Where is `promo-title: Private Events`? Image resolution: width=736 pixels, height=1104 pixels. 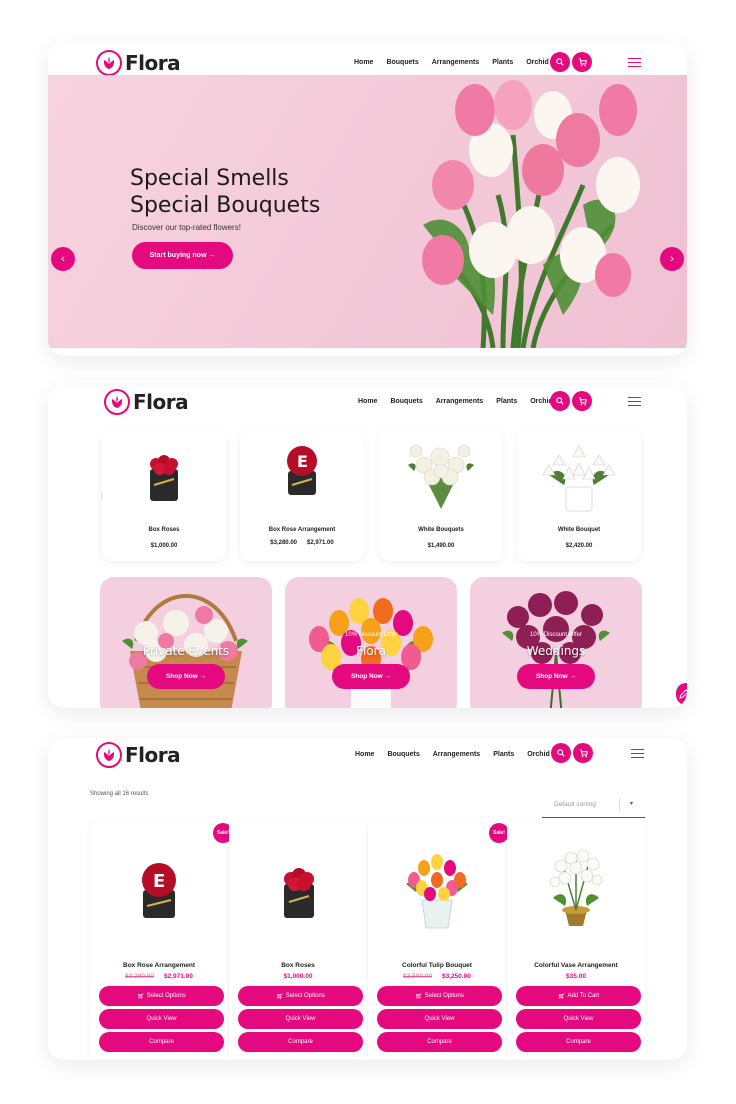
promo-title: Private Events is located at coordinates (186, 651).